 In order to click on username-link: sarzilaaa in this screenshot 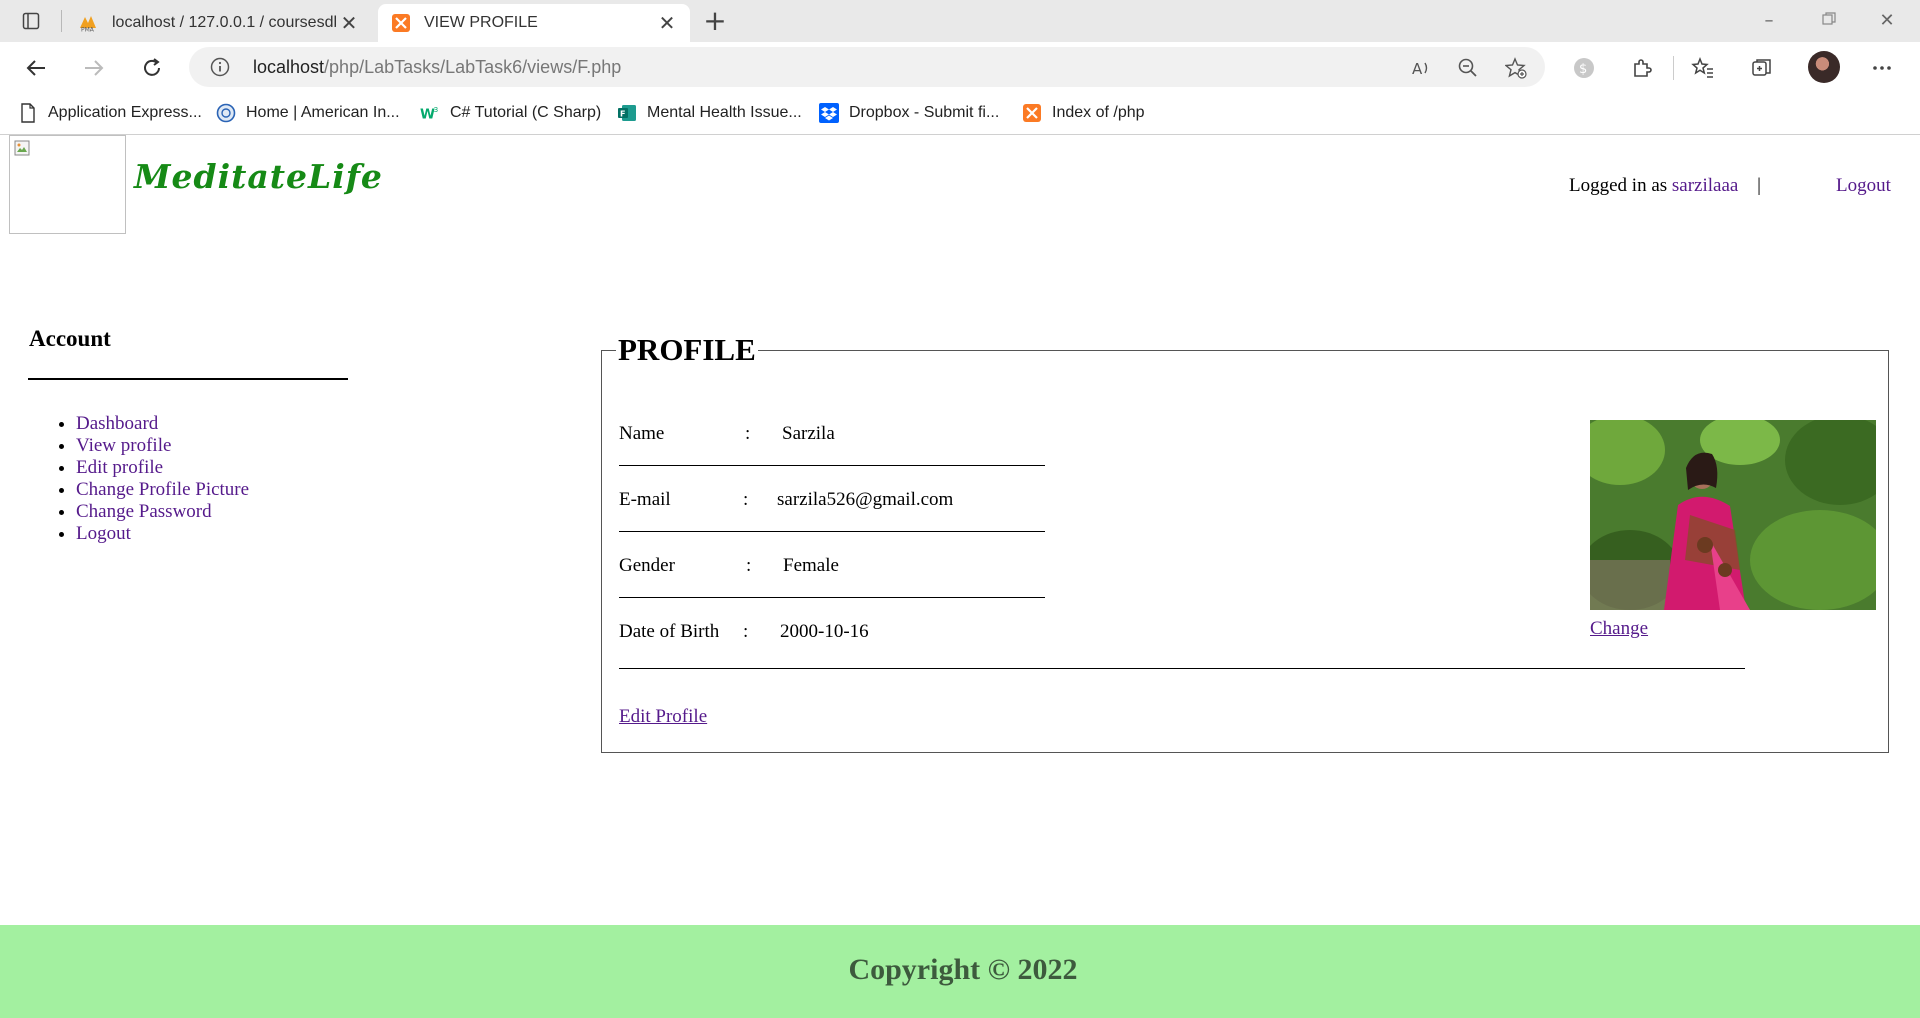, I will do `click(1705, 185)`.